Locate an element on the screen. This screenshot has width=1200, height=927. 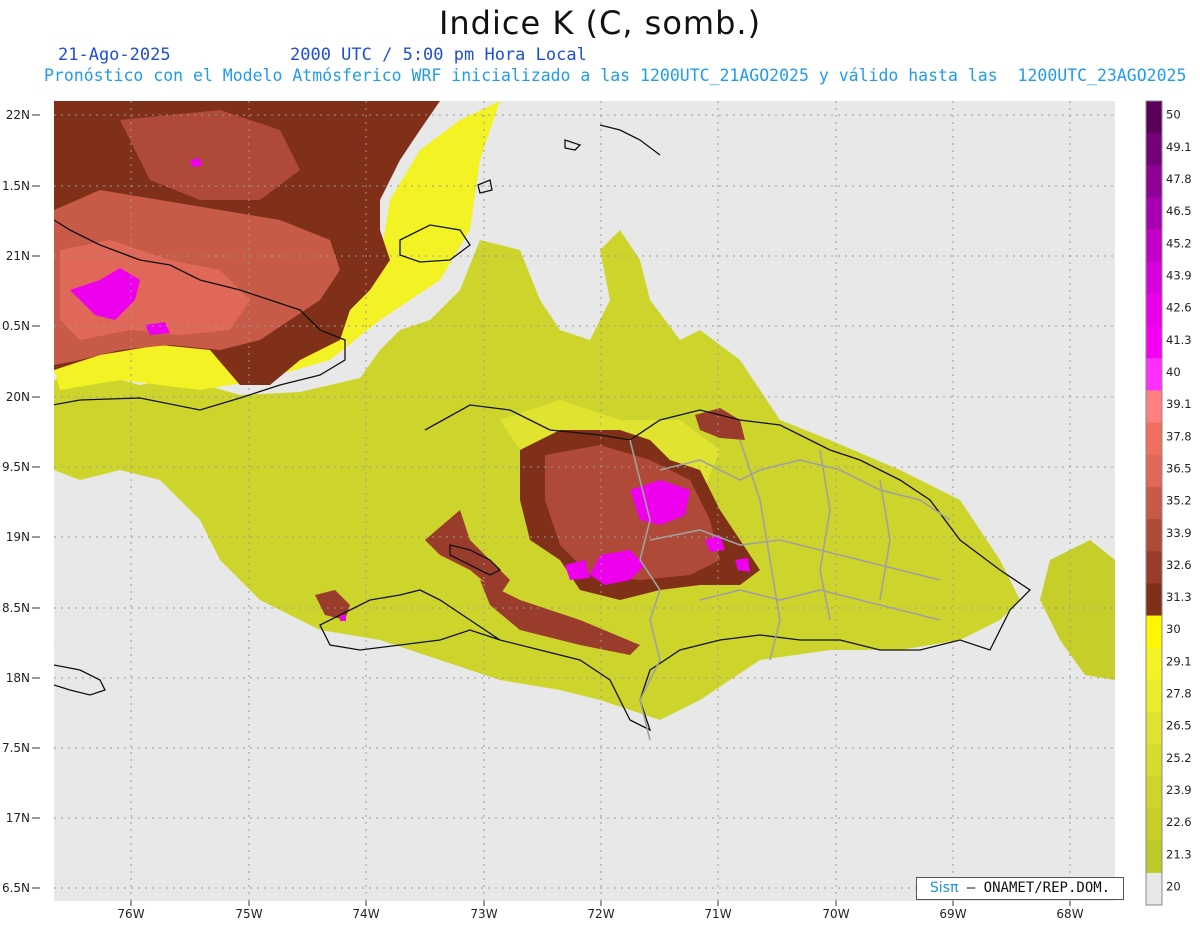
colorbar-label: 21.3 is located at coordinates (1179, 854).